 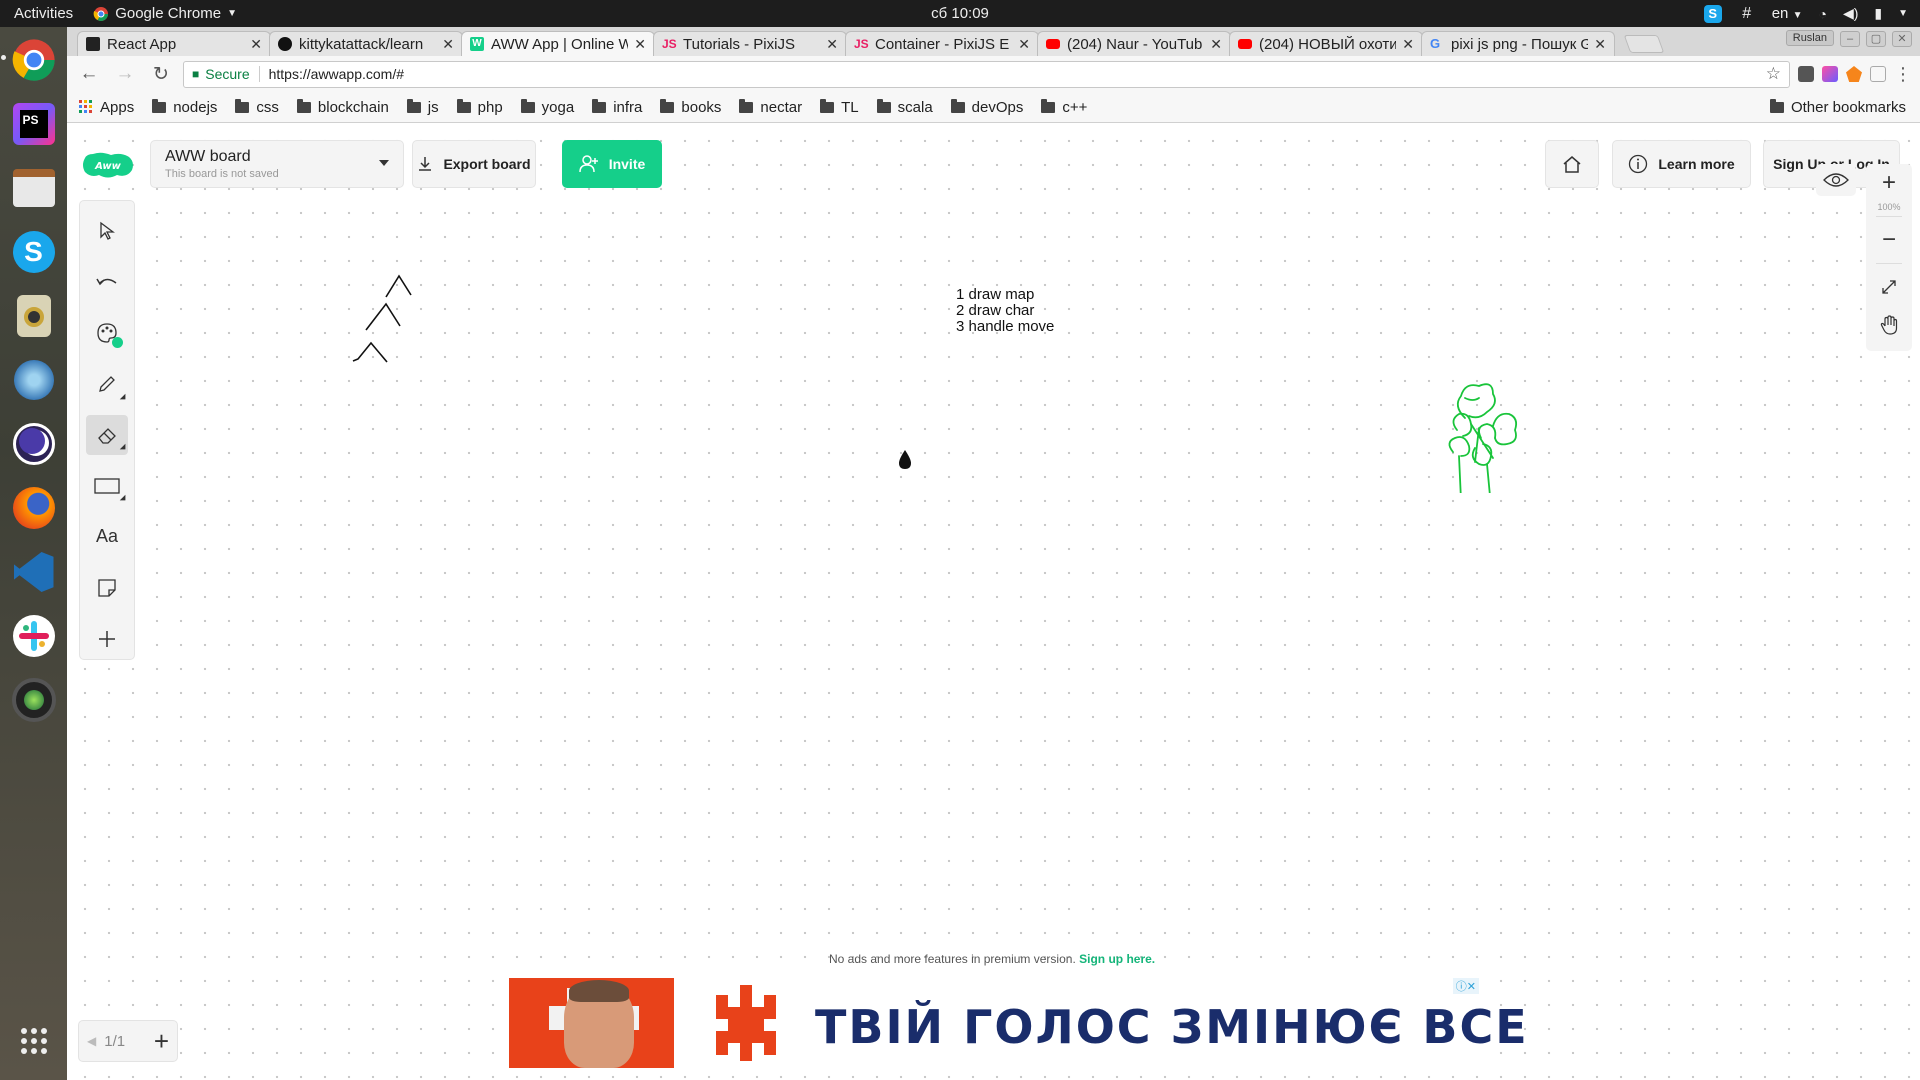 I want to click on bookmark-folder-blockchain: blockchain, so click(x=342, y=107).